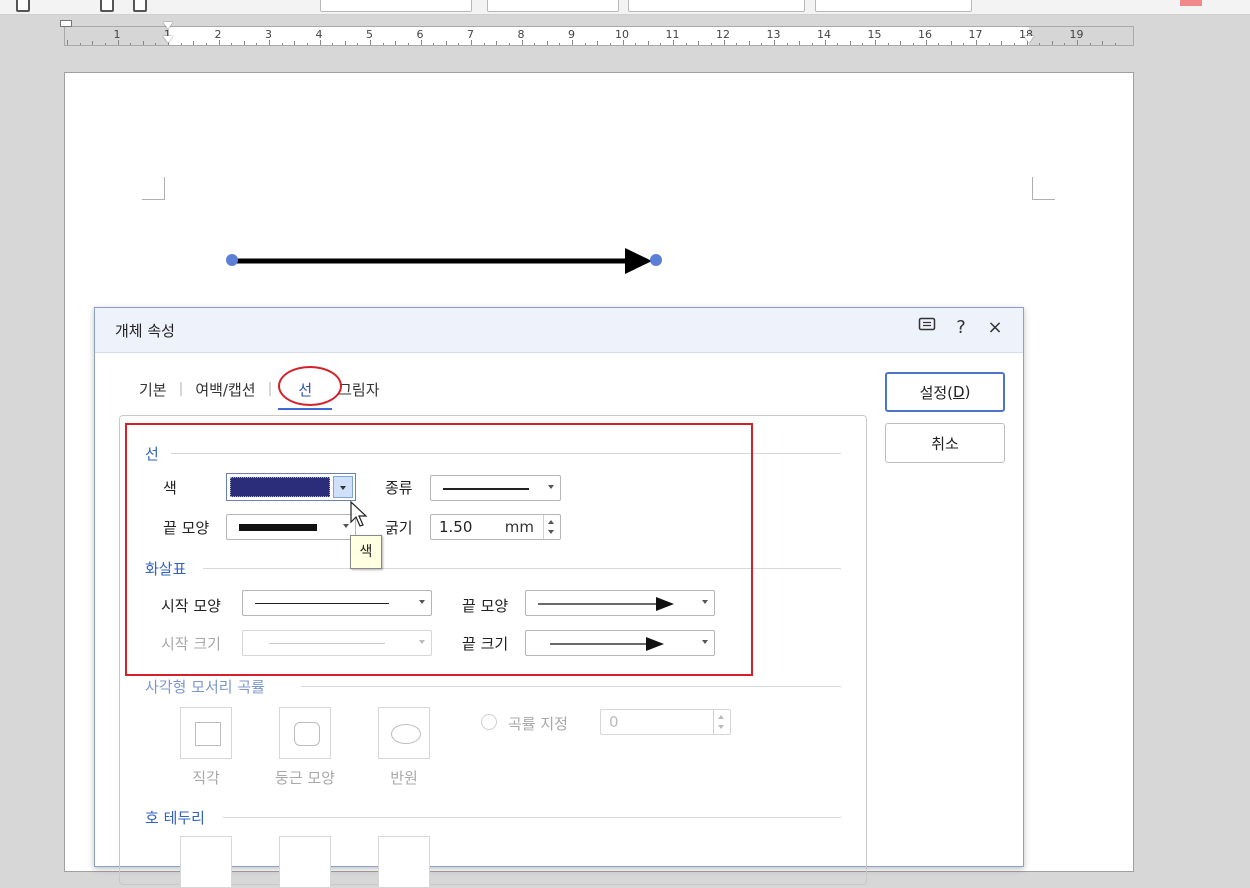 This screenshot has width=1250, height=888. I want to click on dialog-title: 개체 속성, so click(145, 331).